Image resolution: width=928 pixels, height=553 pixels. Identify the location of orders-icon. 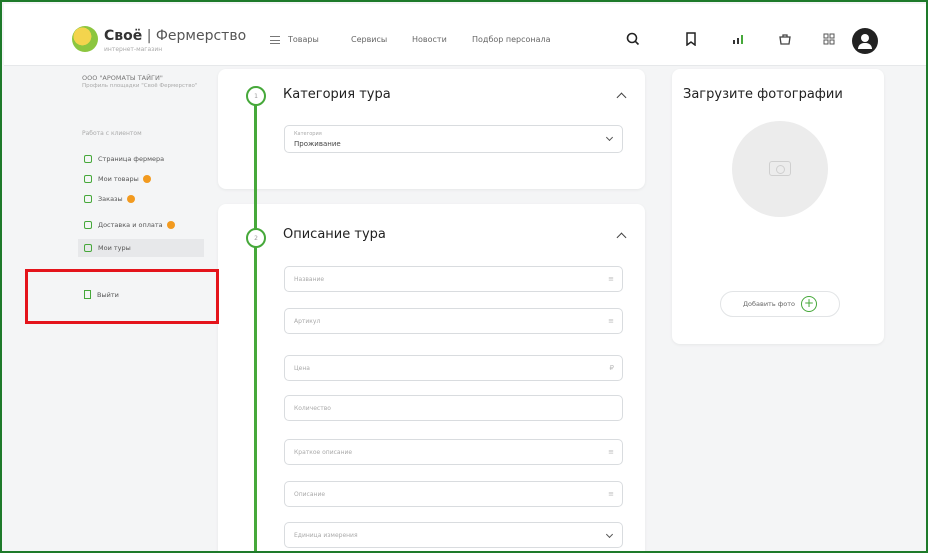
(88, 199).